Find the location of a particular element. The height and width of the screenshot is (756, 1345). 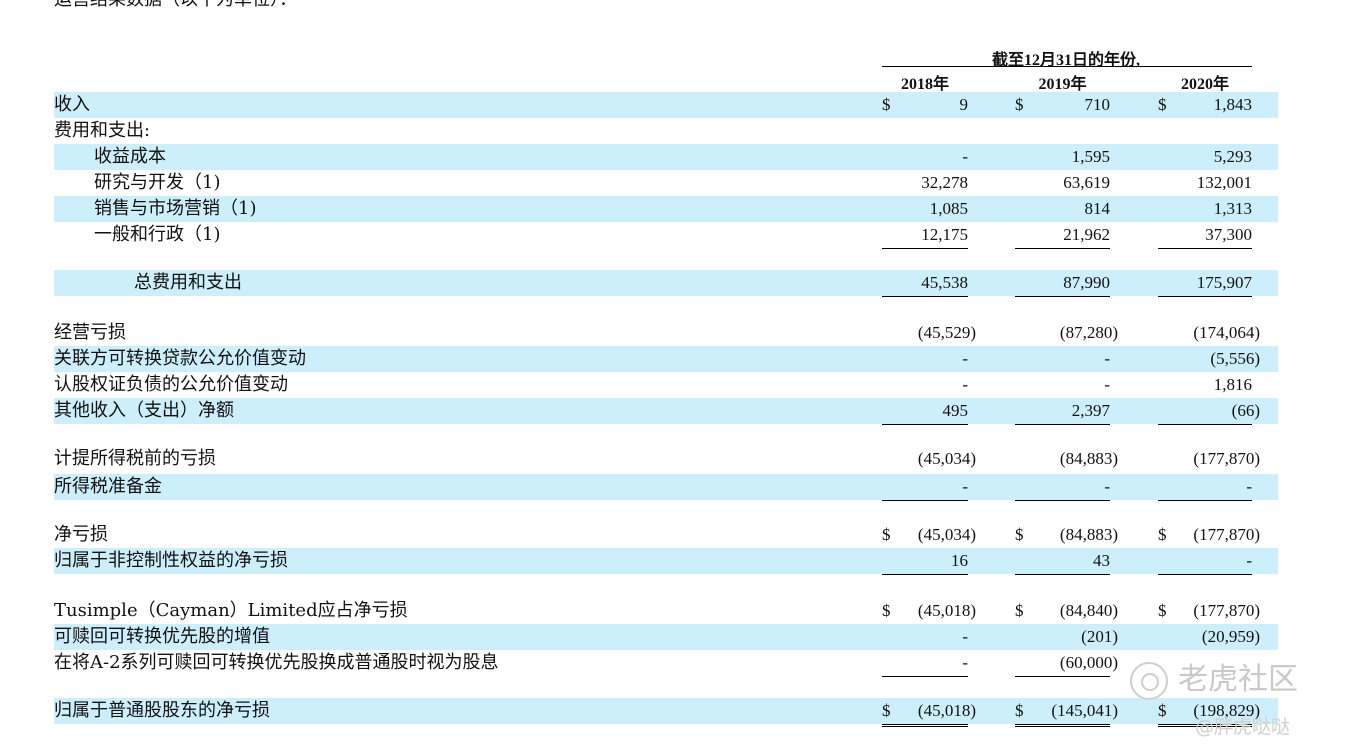

value-cell-2019: $ (84,840) is located at coordinates (1066, 611).